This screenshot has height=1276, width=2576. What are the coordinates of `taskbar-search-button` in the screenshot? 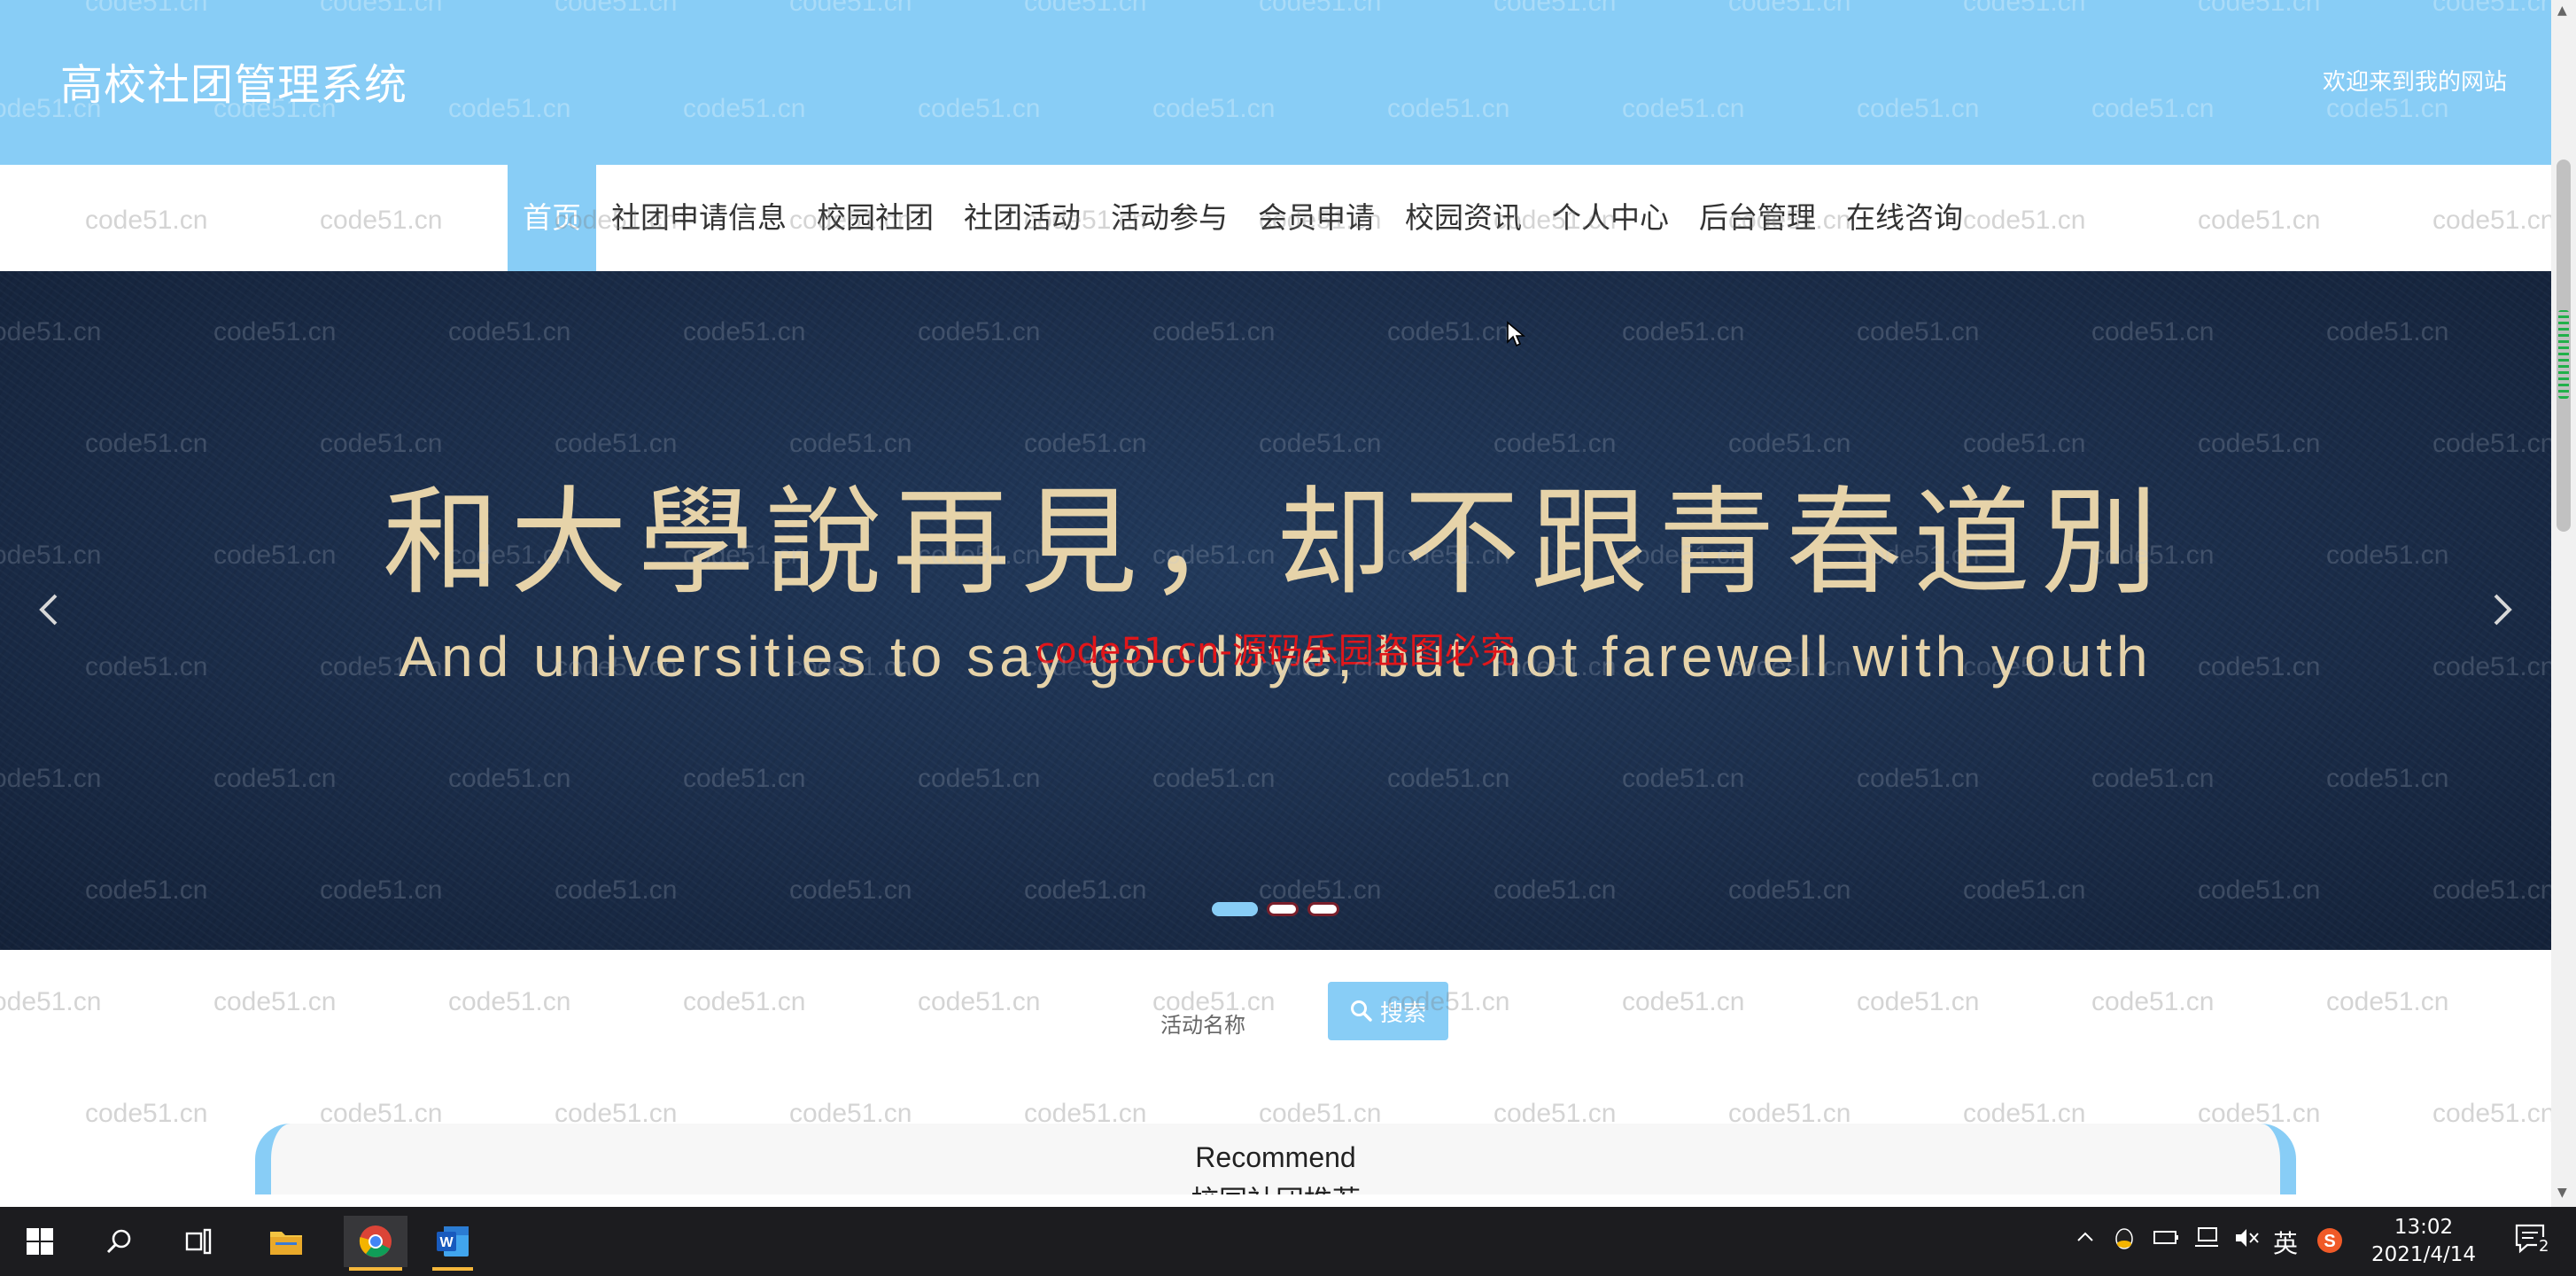 It's located at (119, 1241).